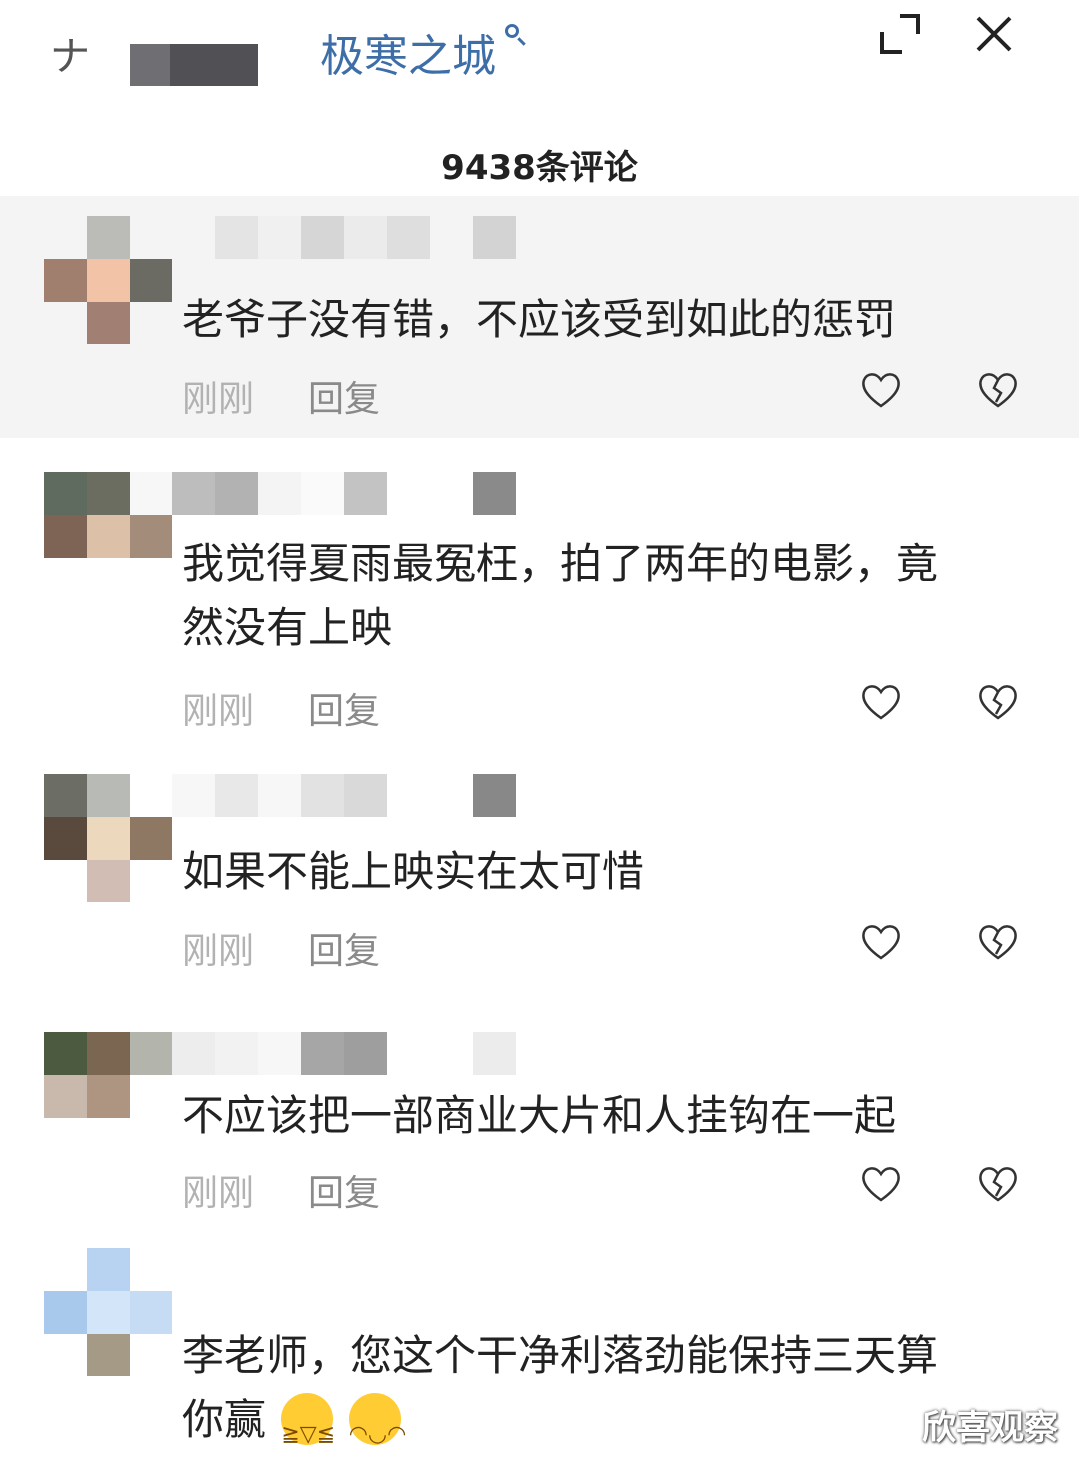 This screenshot has height=1467, width=1079. Describe the element at coordinates (377, 1419) in the screenshot. I see `grinning-emoji: ◠◡◠` at that location.